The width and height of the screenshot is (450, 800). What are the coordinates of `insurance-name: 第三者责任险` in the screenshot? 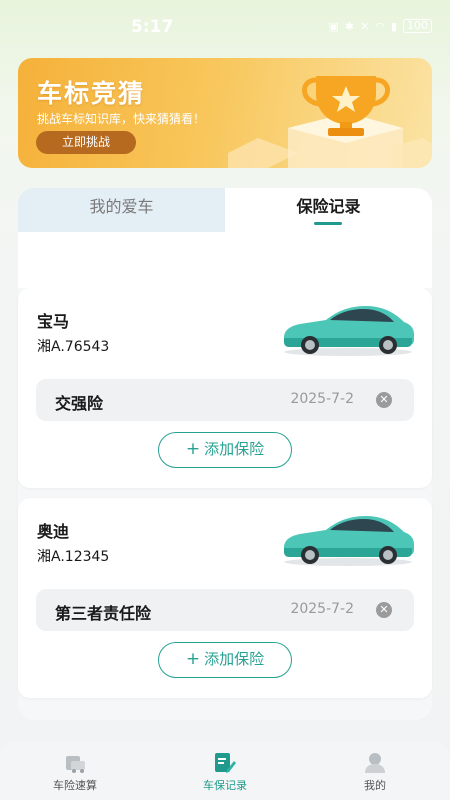 It's located at (103, 613).